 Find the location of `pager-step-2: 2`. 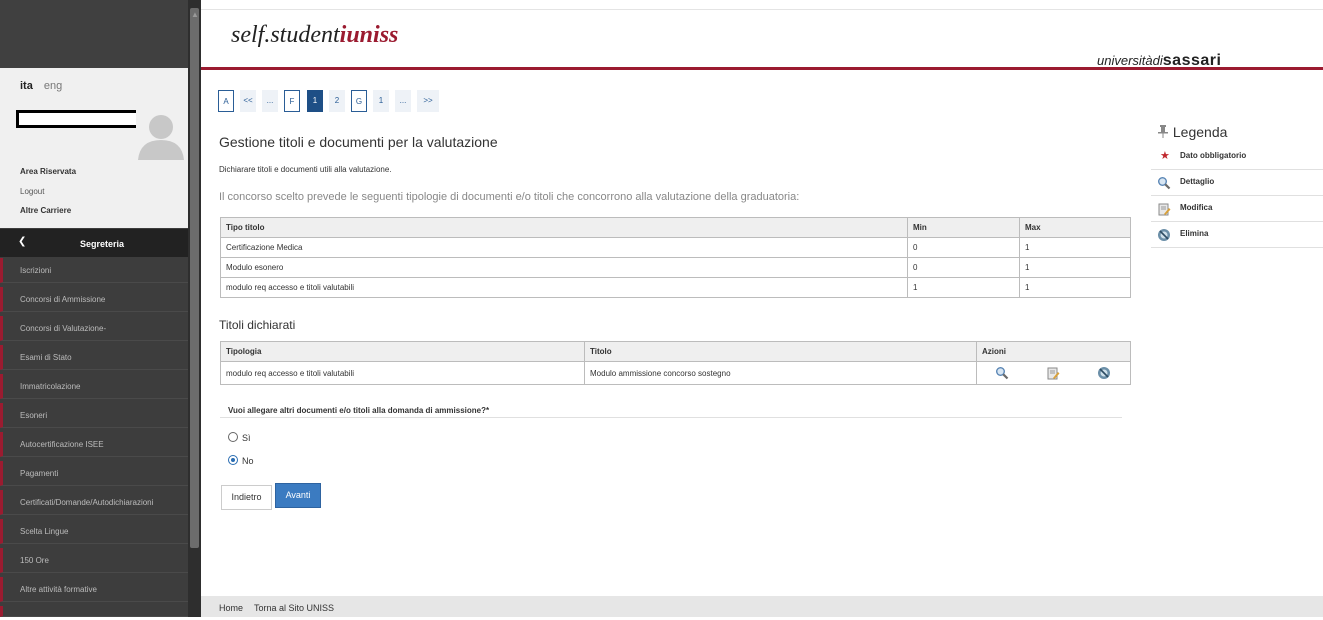

pager-step-2: 2 is located at coordinates (337, 101).